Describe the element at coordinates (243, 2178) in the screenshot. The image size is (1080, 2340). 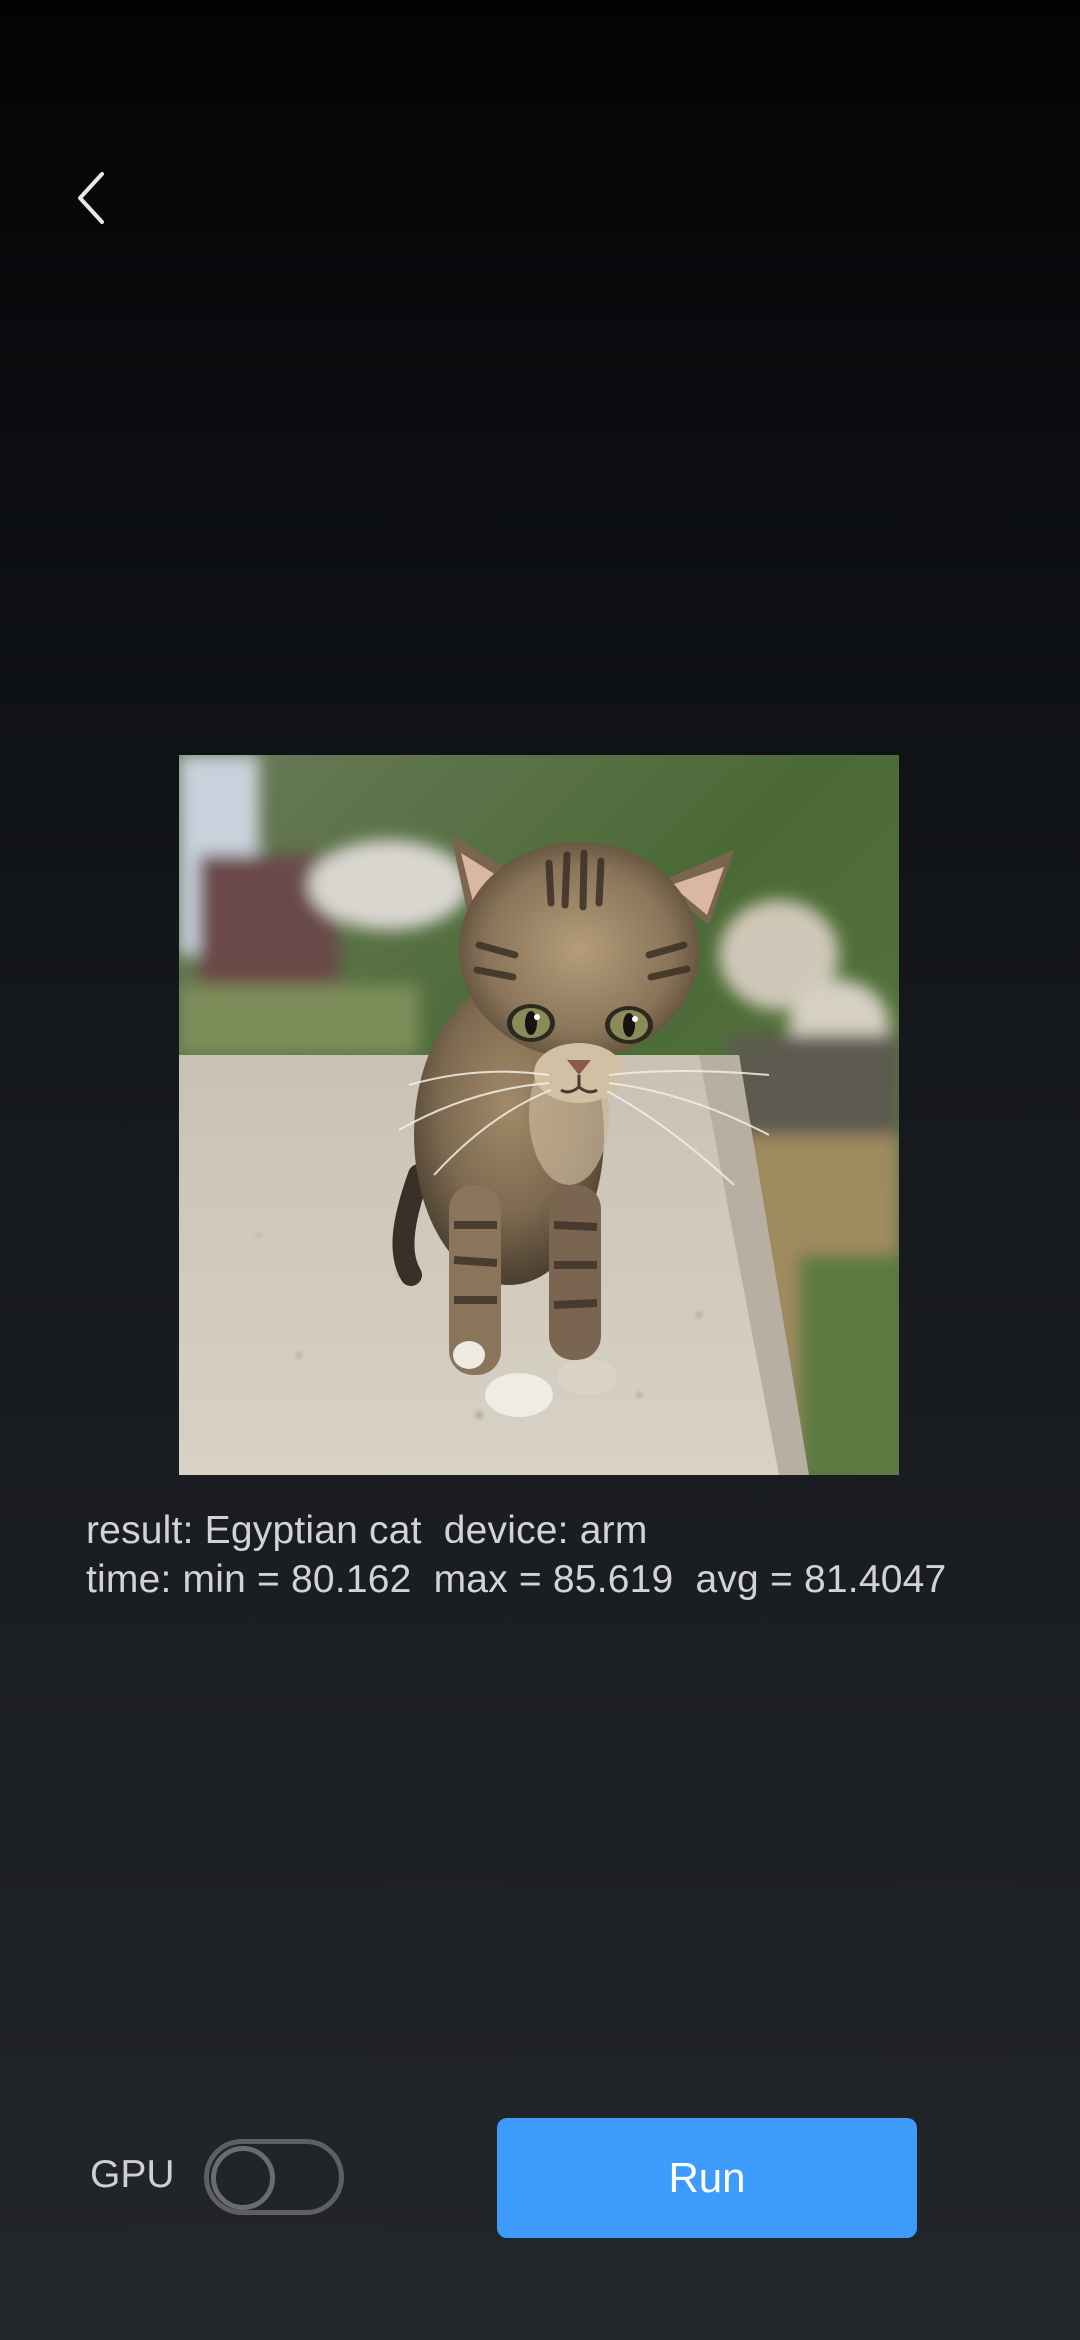
I see `gpu-toggle-knob` at that location.